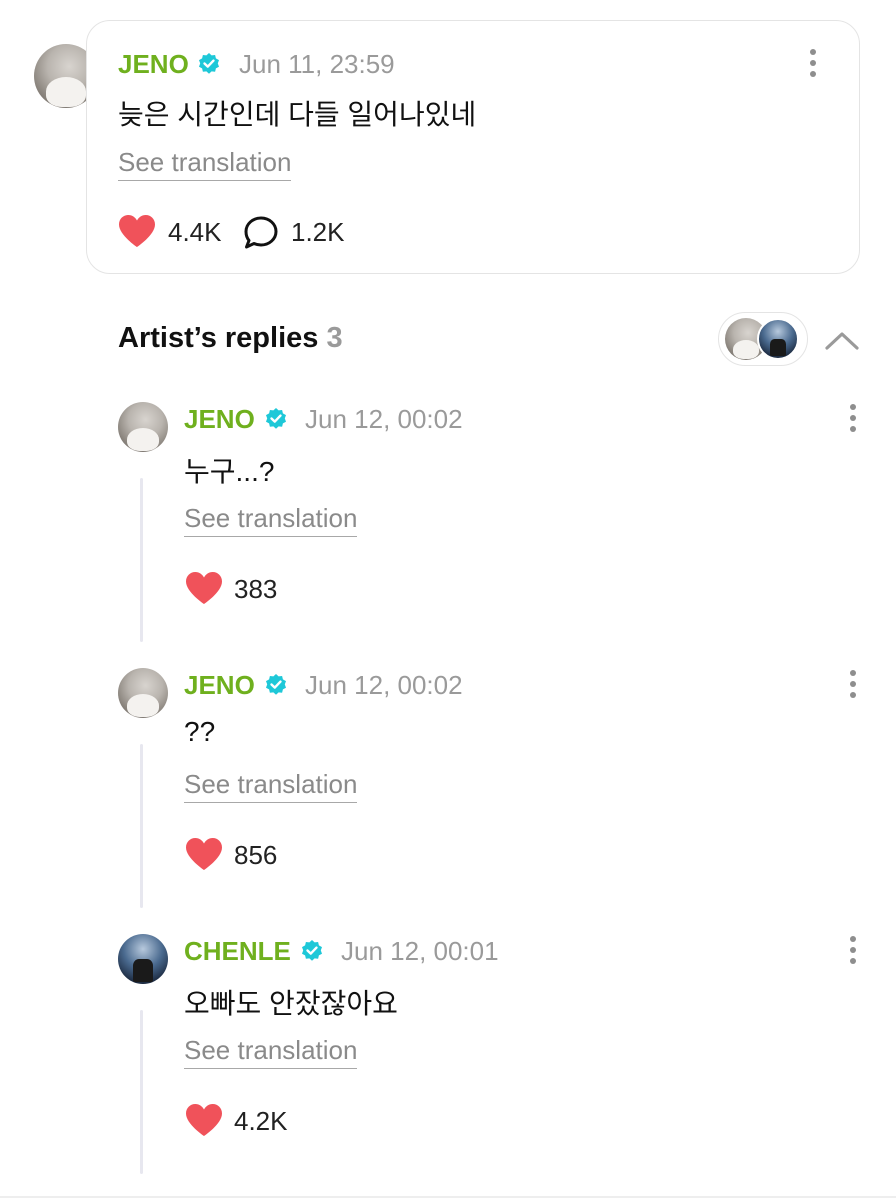 This screenshot has width=896, height=1200. Describe the element at coordinates (256, 589) in the screenshot. I see `reply-like-count: 383` at that location.